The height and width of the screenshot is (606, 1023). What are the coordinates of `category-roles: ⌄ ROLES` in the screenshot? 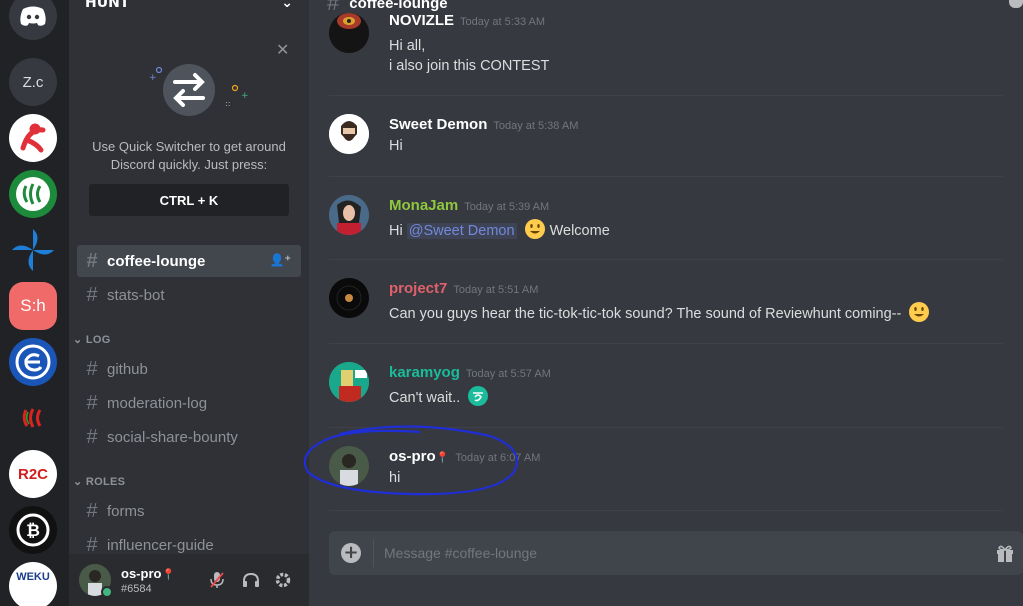 It's located at (99, 481).